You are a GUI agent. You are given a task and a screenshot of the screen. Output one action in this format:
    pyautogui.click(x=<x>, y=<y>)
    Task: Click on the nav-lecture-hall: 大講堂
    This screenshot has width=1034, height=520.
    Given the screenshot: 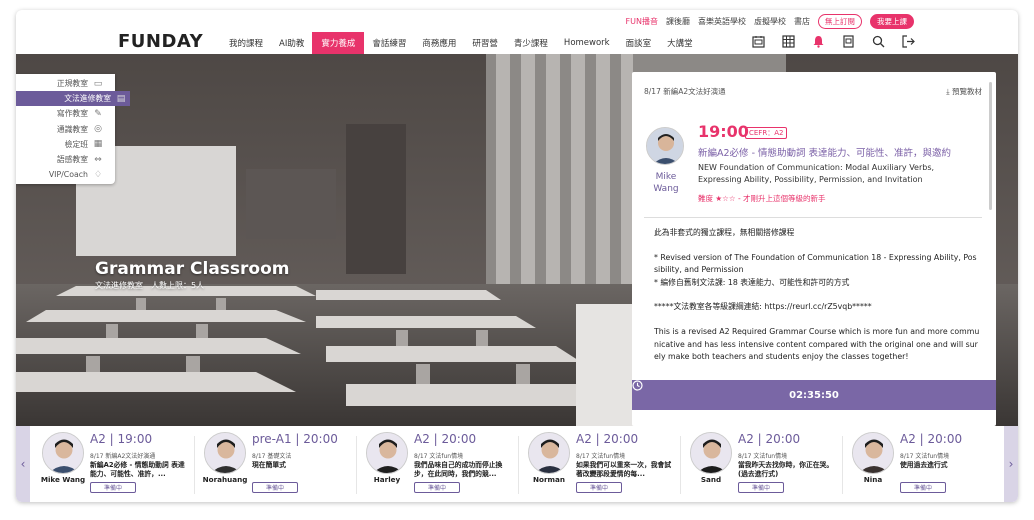 What is the action you would take?
    pyautogui.click(x=680, y=43)
    